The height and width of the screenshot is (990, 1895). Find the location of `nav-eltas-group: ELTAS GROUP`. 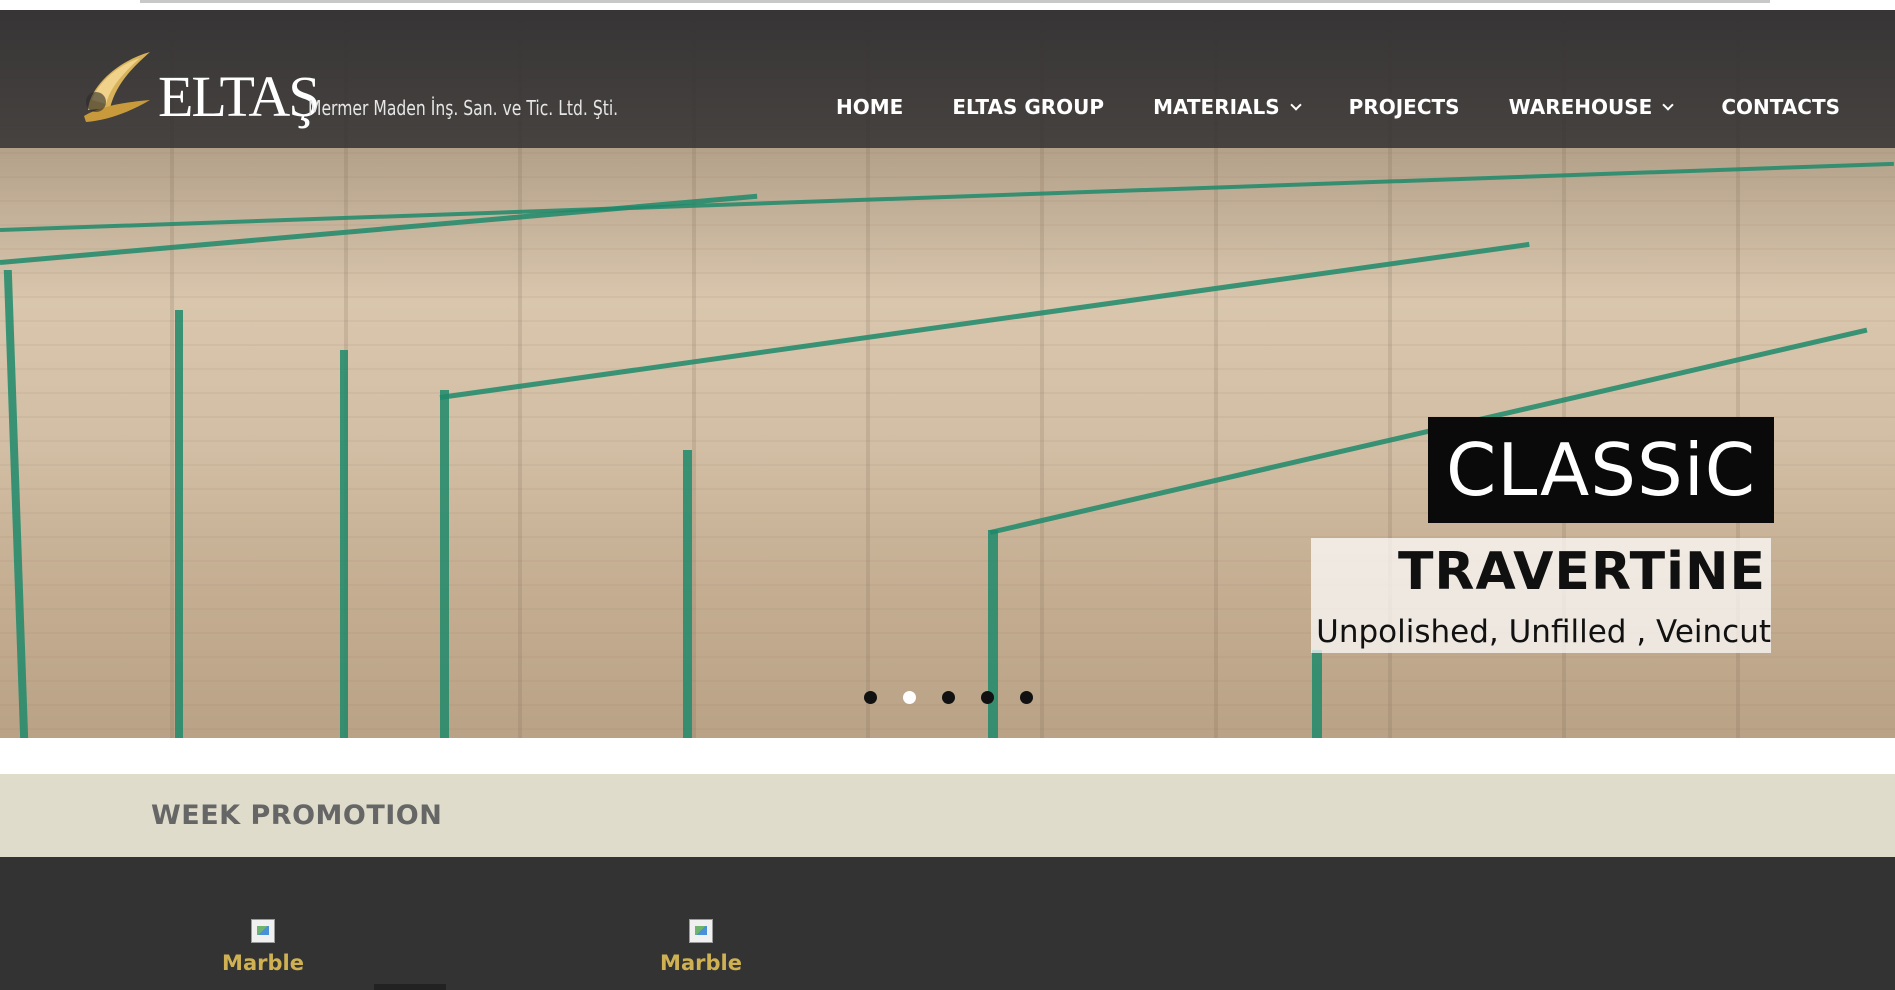

nav-eltas-group: ELTAS GROUP is located at coordinates (1028, 107).